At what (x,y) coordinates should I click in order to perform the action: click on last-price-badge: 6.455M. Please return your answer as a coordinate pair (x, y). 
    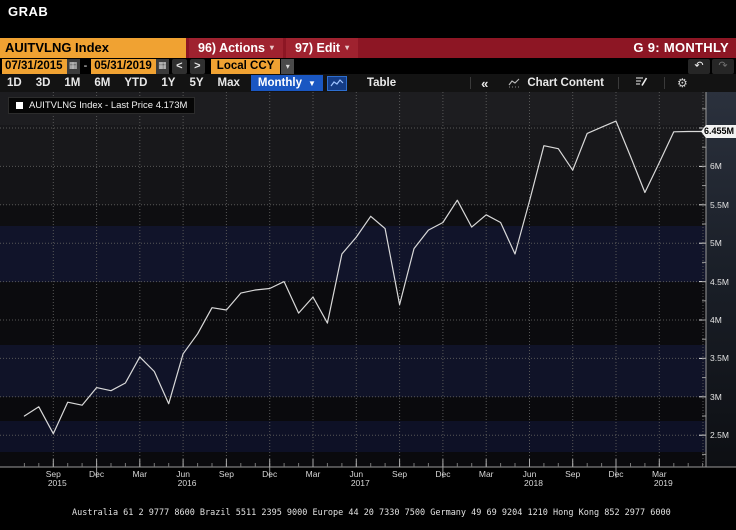
    Looking at the image, I should click on (718, 131).